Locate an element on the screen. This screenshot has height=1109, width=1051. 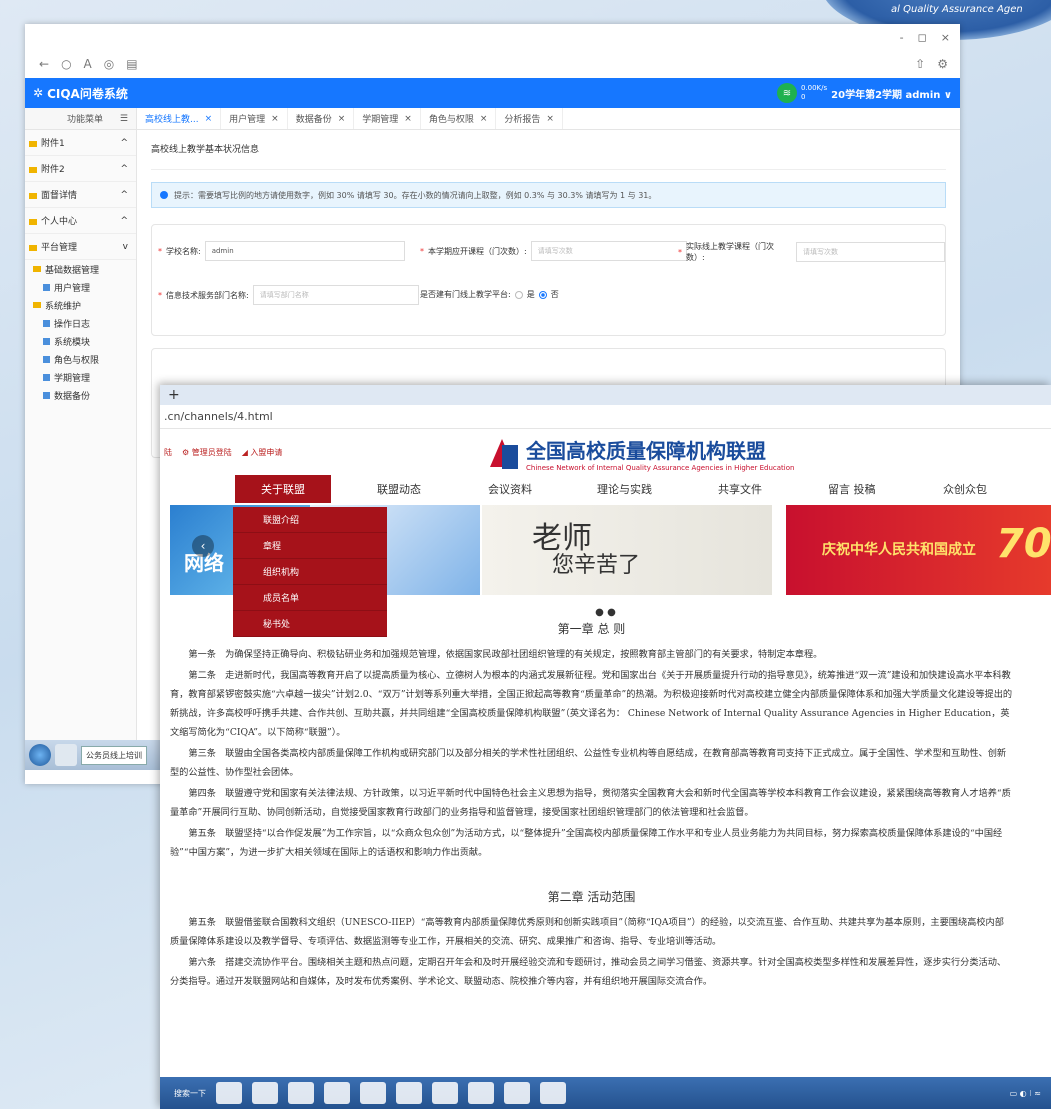
admin-login-link: ⚙ 管理员登陆 is located at coordinates (207, 452).